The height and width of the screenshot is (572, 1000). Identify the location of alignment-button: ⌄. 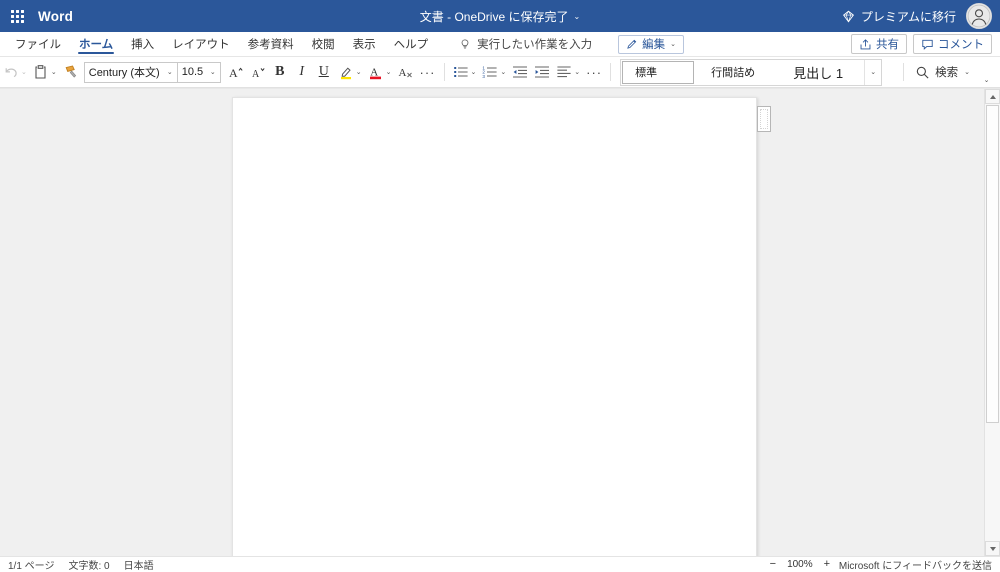
(568, 72).